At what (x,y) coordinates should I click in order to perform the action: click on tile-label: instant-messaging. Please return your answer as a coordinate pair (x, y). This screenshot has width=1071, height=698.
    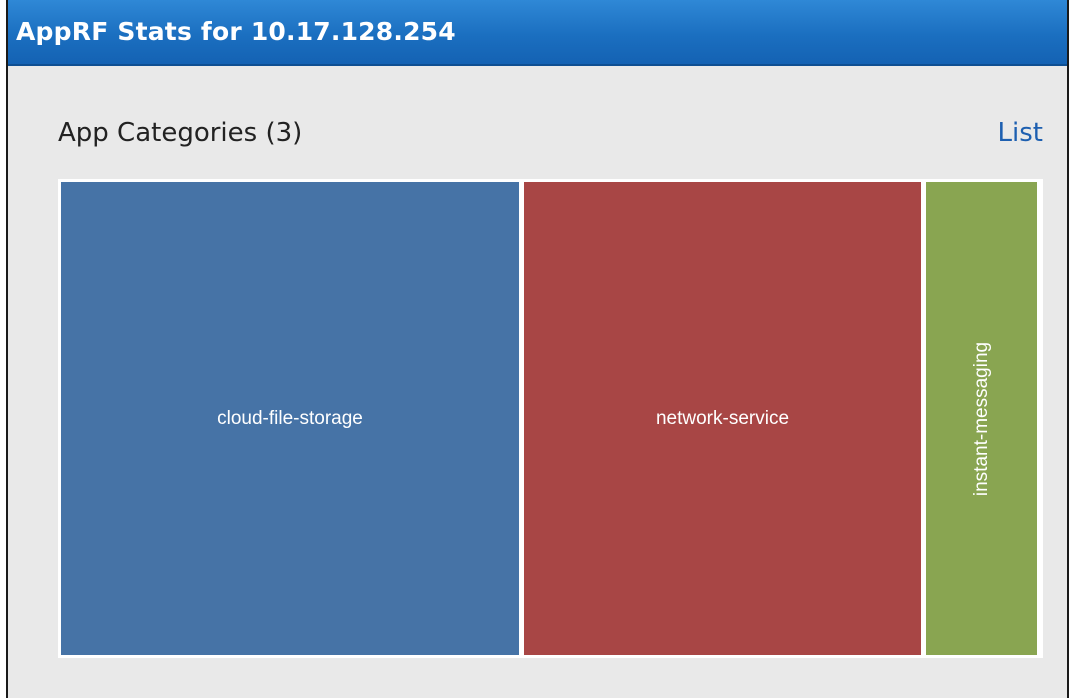
    Looking at the image, I should click on (981, 418).